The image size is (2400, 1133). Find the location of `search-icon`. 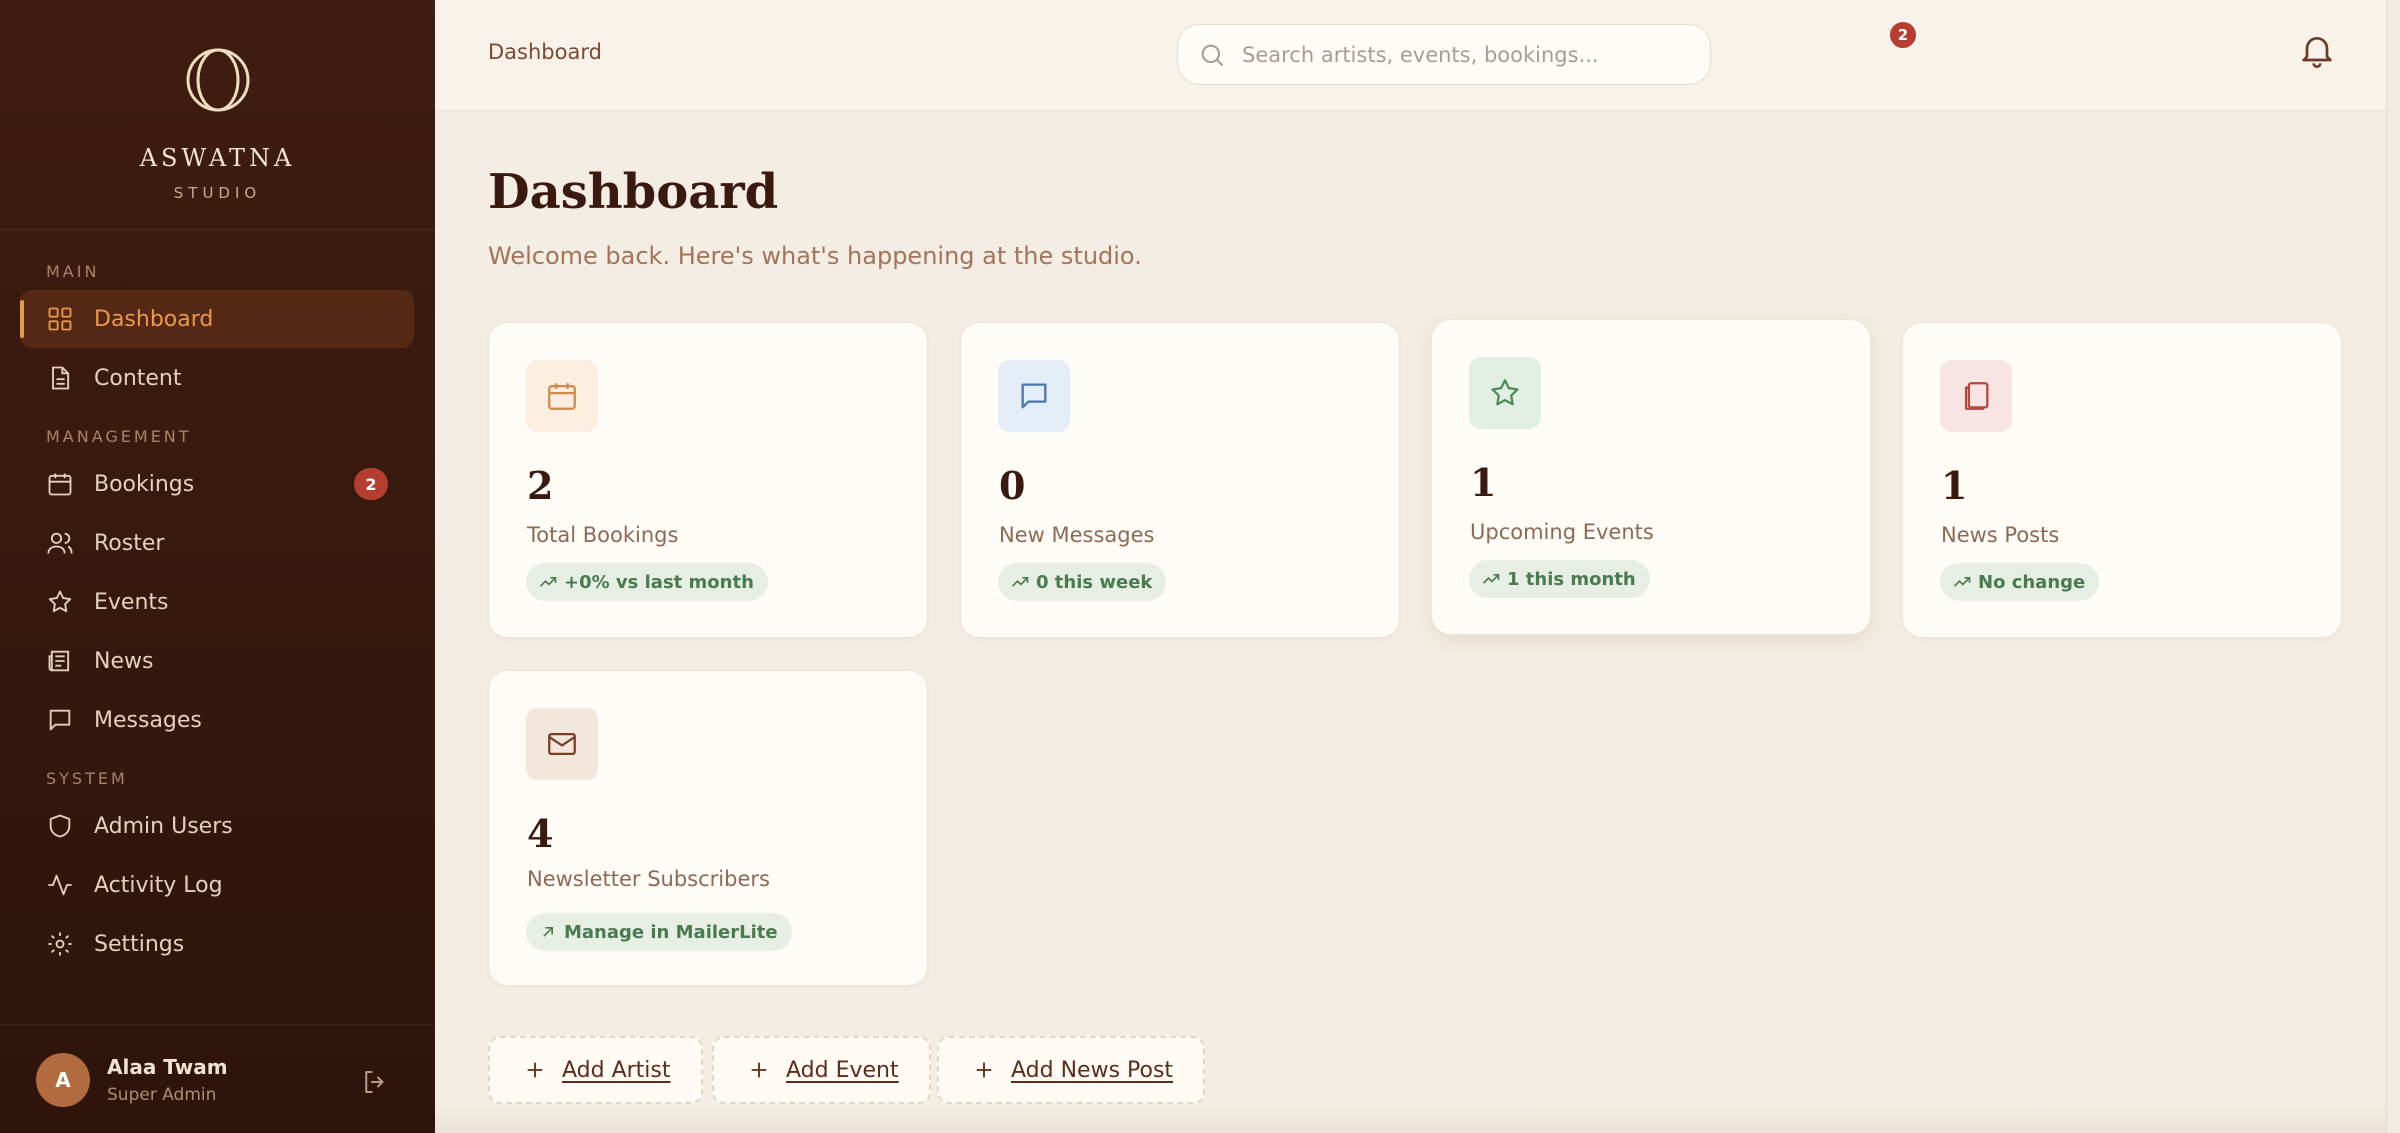

search-icon is located at coordinates (1212, 55).